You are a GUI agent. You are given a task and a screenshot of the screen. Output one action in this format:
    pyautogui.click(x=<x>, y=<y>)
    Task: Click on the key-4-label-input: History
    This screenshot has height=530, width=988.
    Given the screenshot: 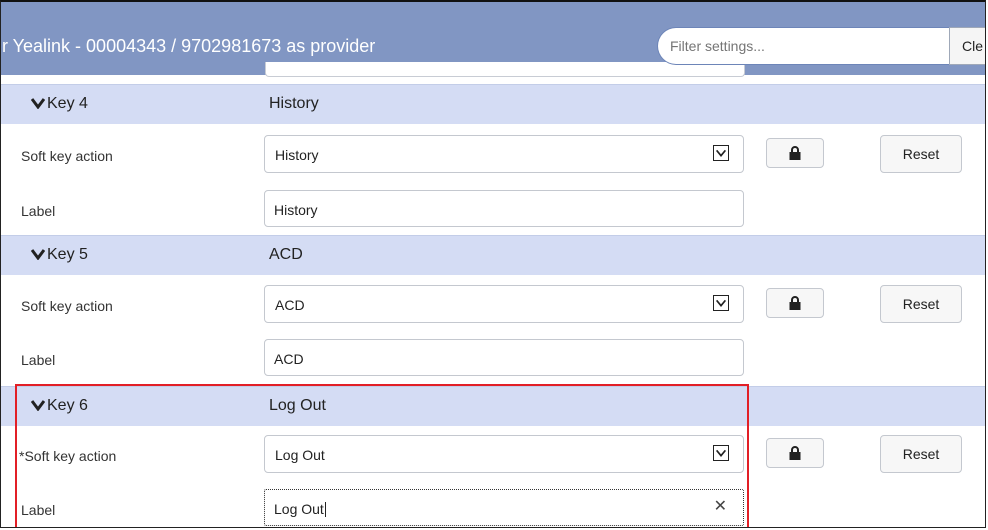 What is the action you would take?
    pyautogui.click(x=504, y=208)
    